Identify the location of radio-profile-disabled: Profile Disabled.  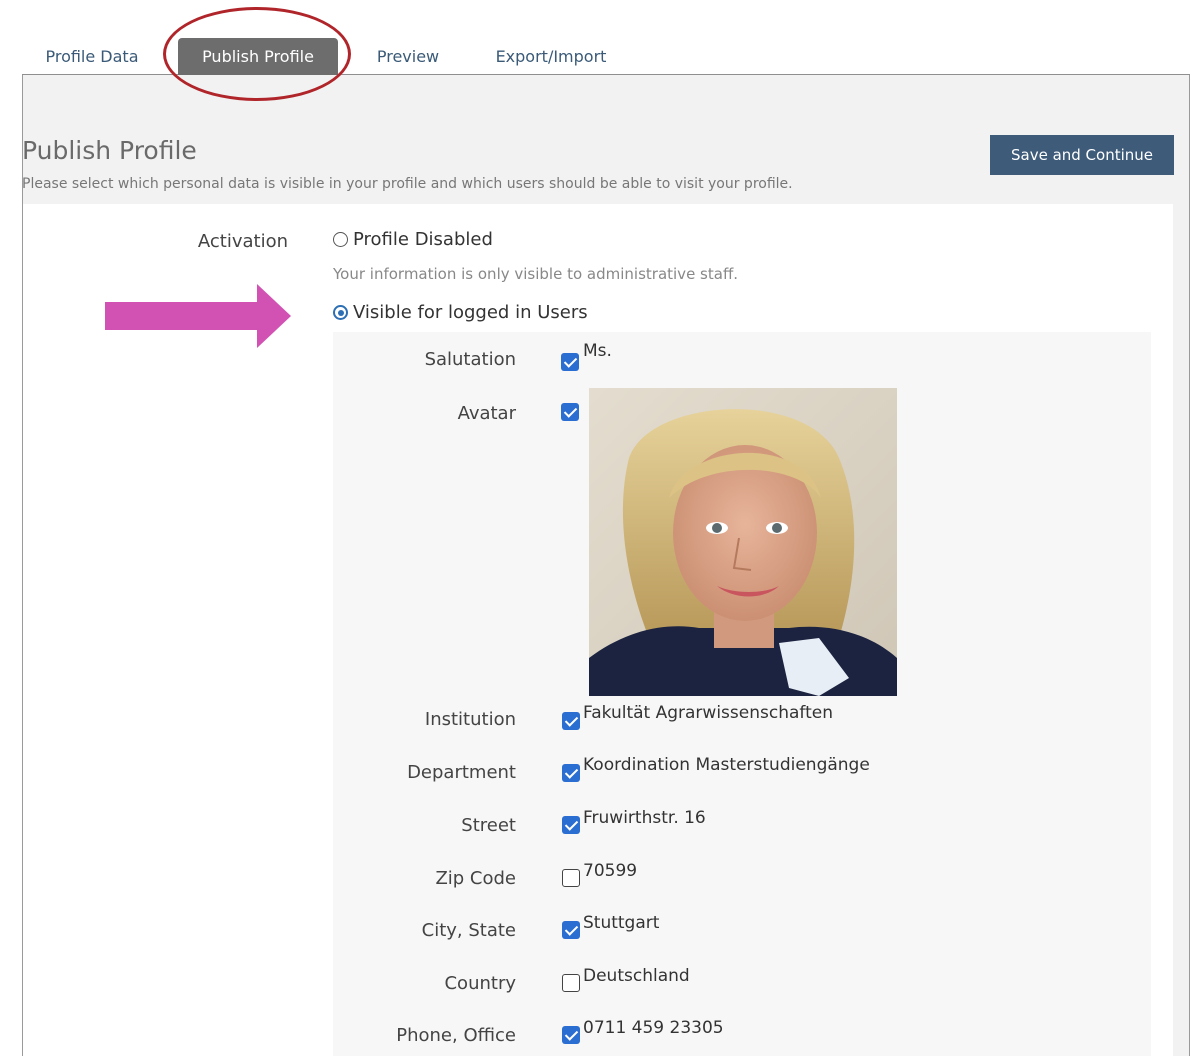
(413, 239).